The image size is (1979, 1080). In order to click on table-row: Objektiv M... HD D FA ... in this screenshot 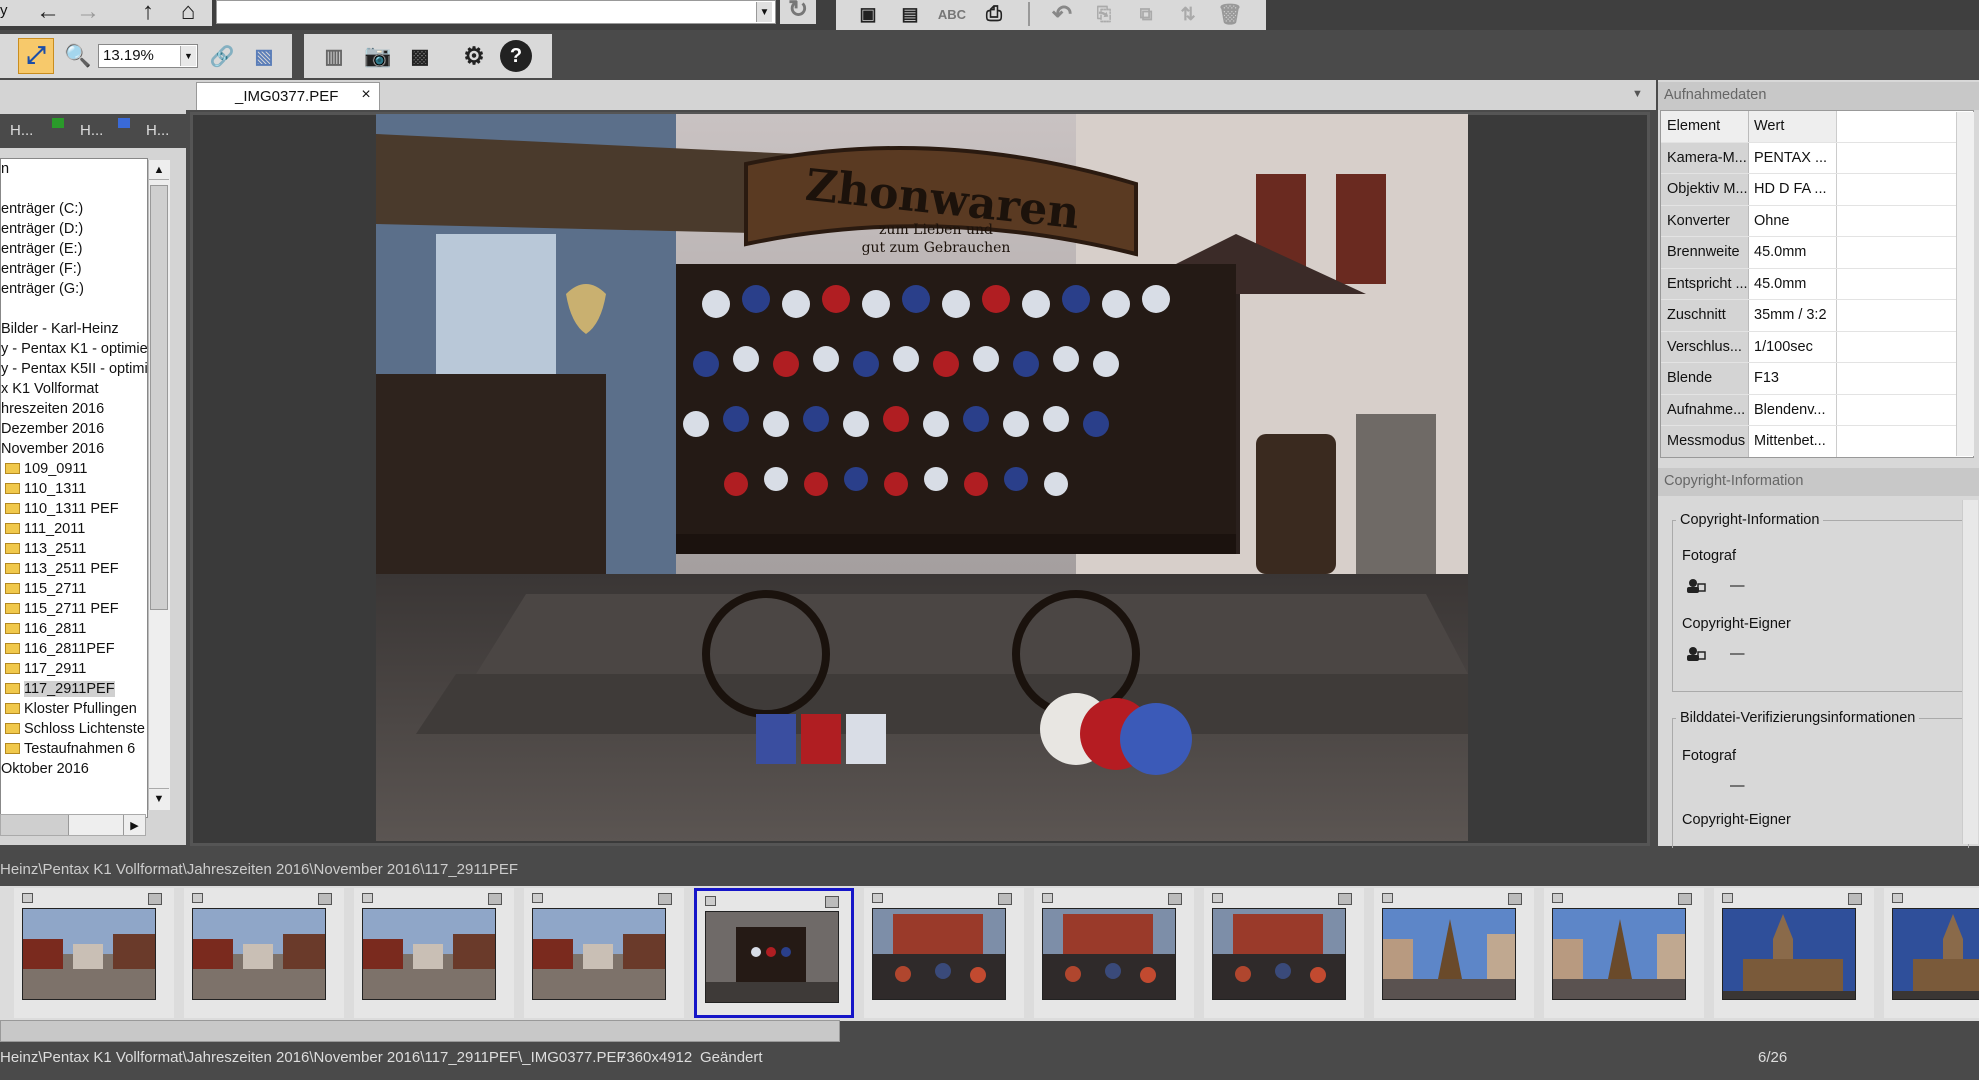, I will do `click(1817, 190)`.